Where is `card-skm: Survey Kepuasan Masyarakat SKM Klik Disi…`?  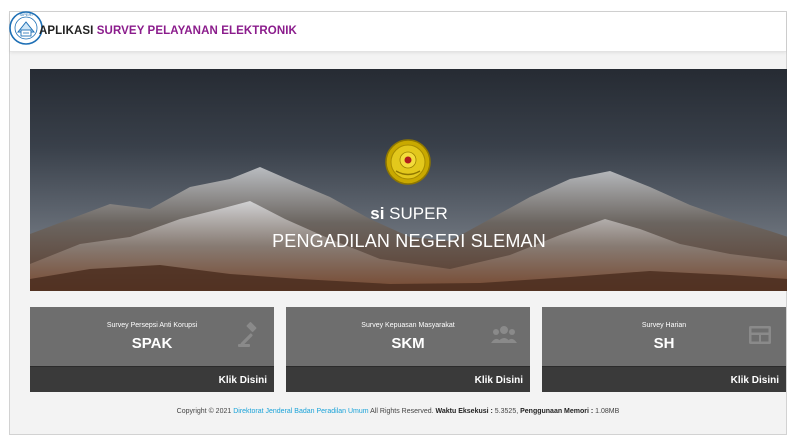
card-skm: Survey Kepuasan Masyarakat SKM Klik Disi… is located at coordinates (408, 349).